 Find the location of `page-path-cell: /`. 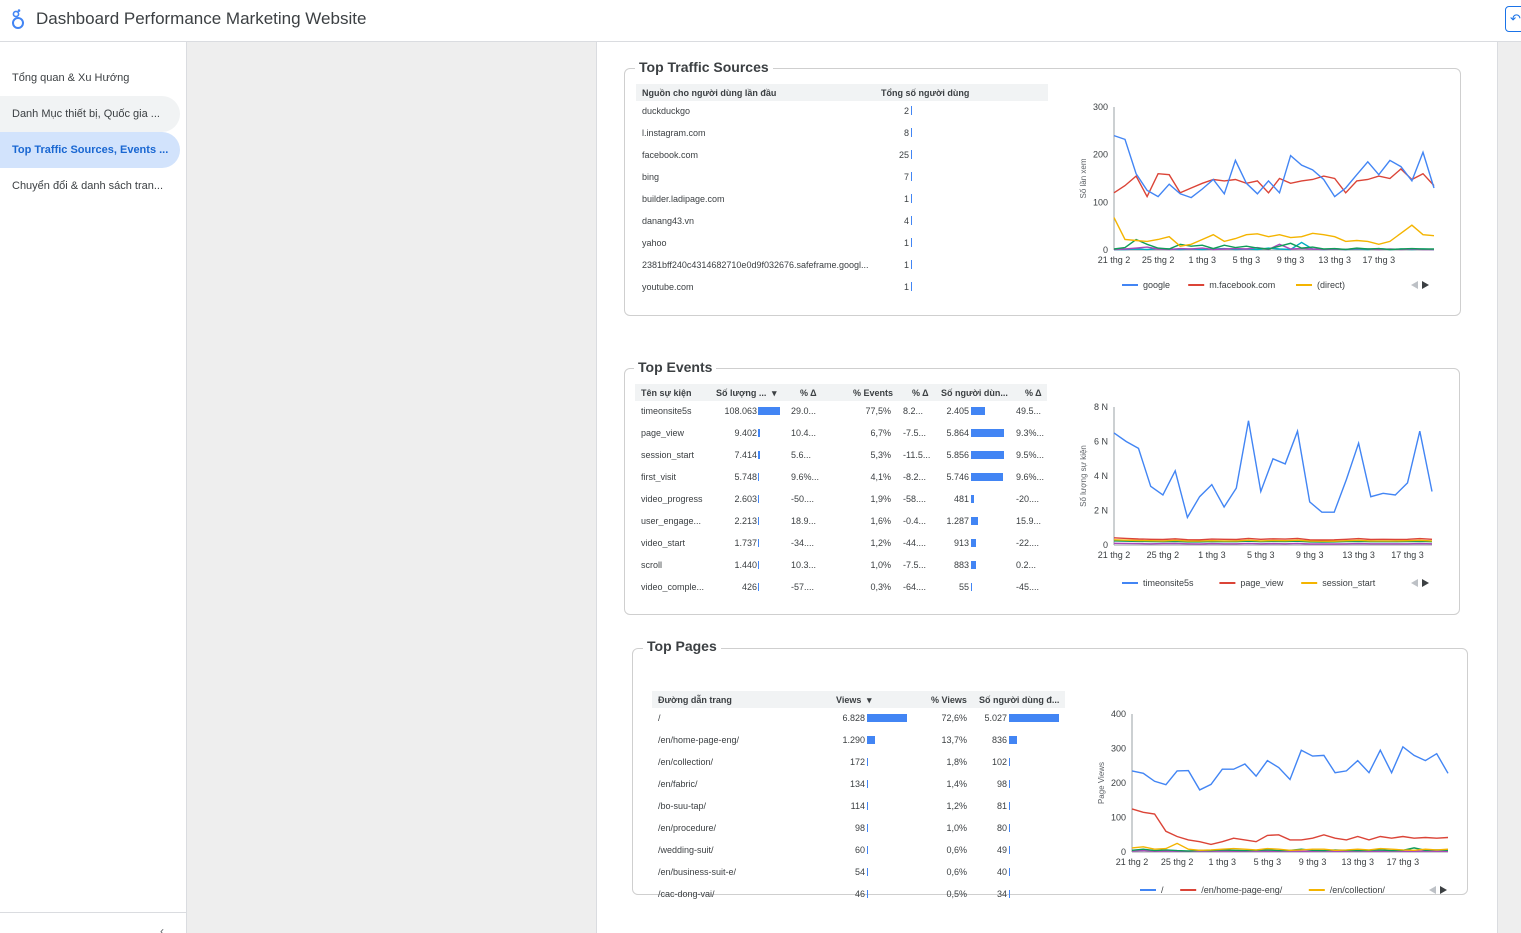

page-path-cell: / is located at coordinates (743, 718).